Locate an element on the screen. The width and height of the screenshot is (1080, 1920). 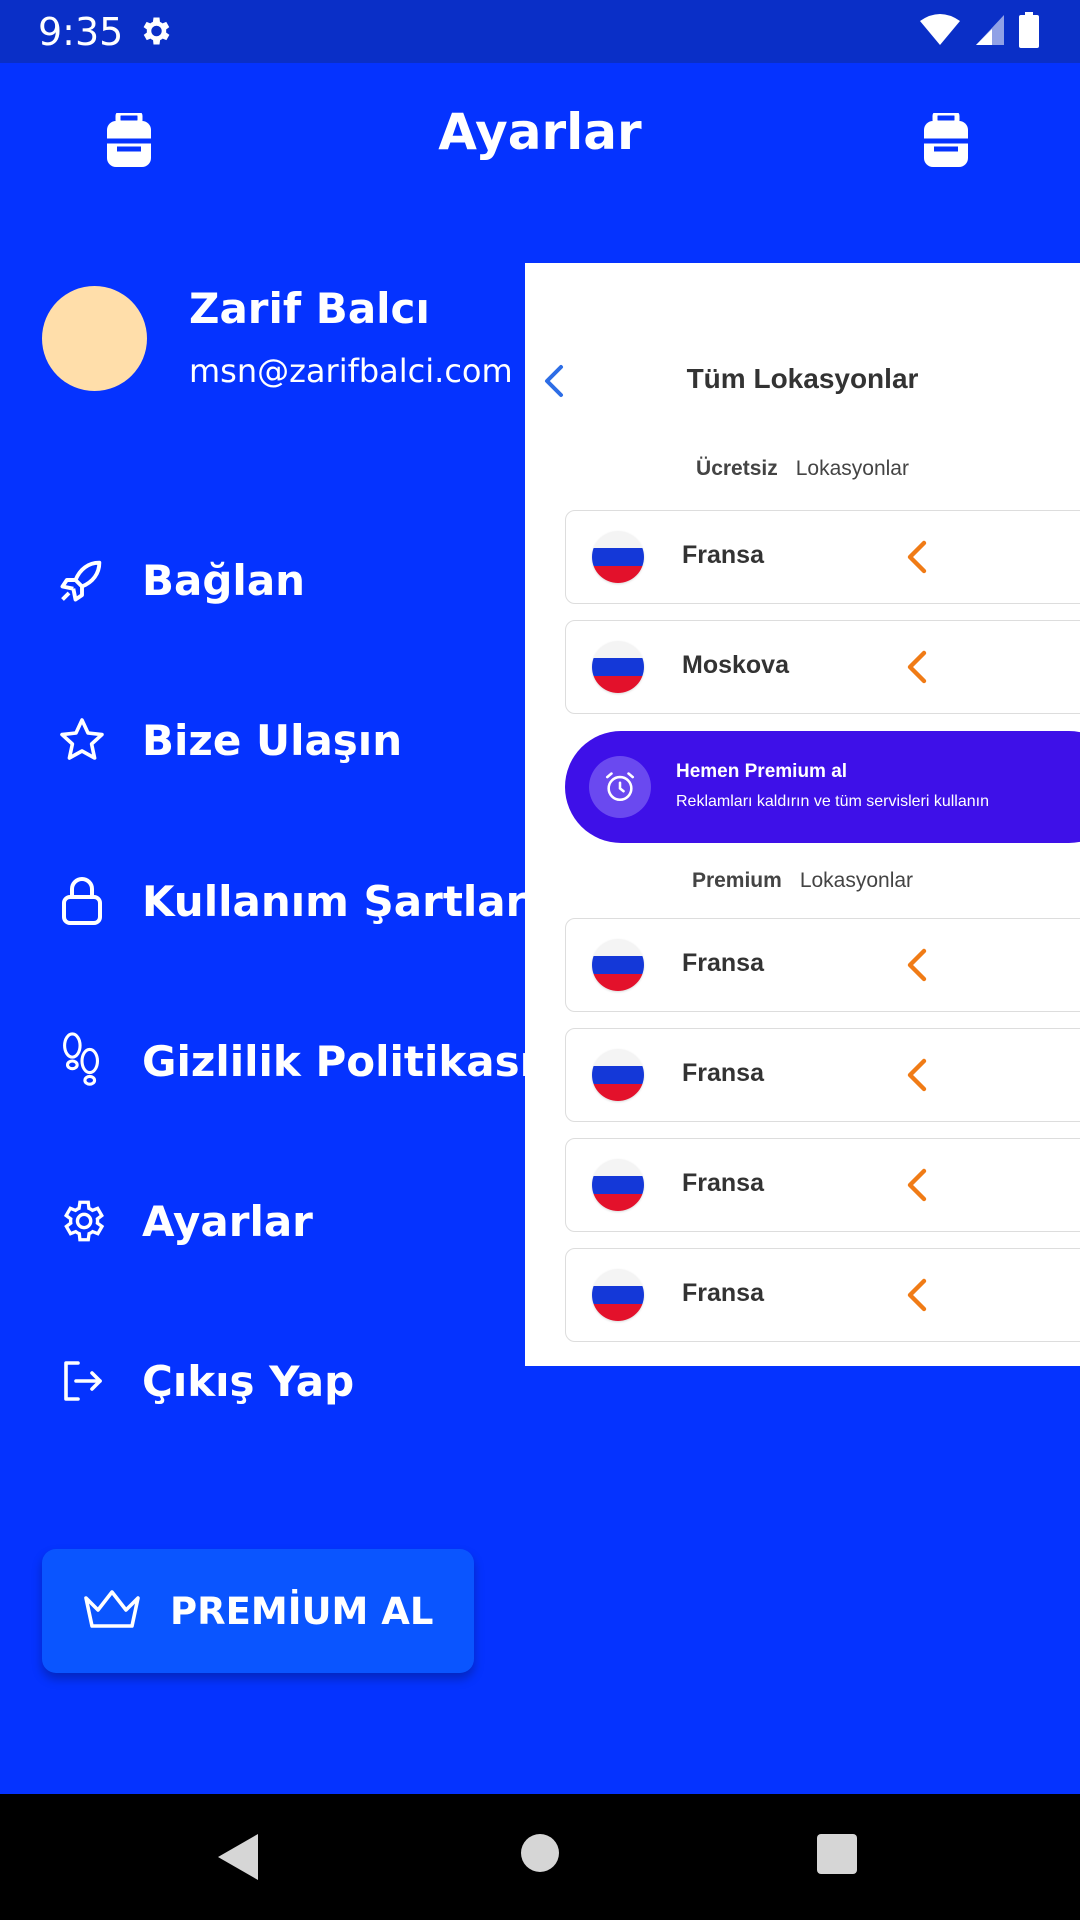
user-email: msn@zarifbalci.com is located at coordinates (351, 371).